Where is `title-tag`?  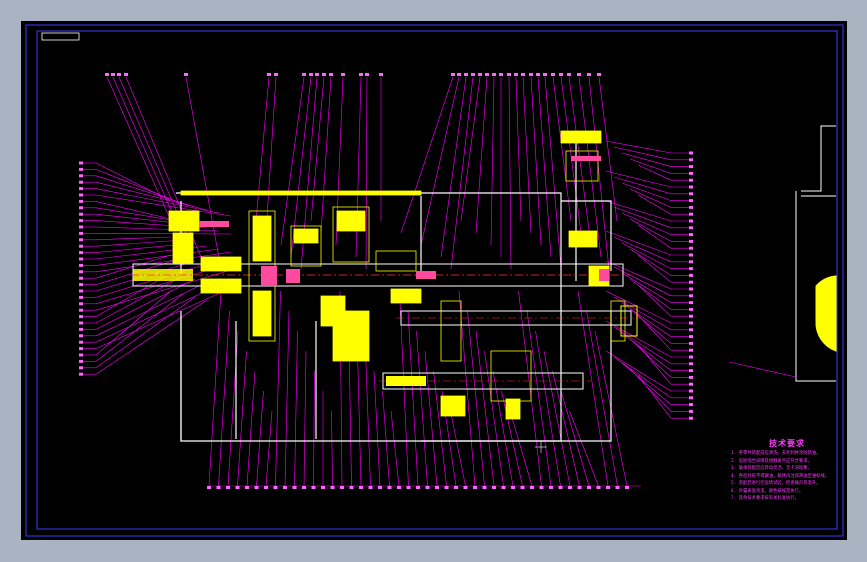
title-tag is located at coordinates (60, 36).